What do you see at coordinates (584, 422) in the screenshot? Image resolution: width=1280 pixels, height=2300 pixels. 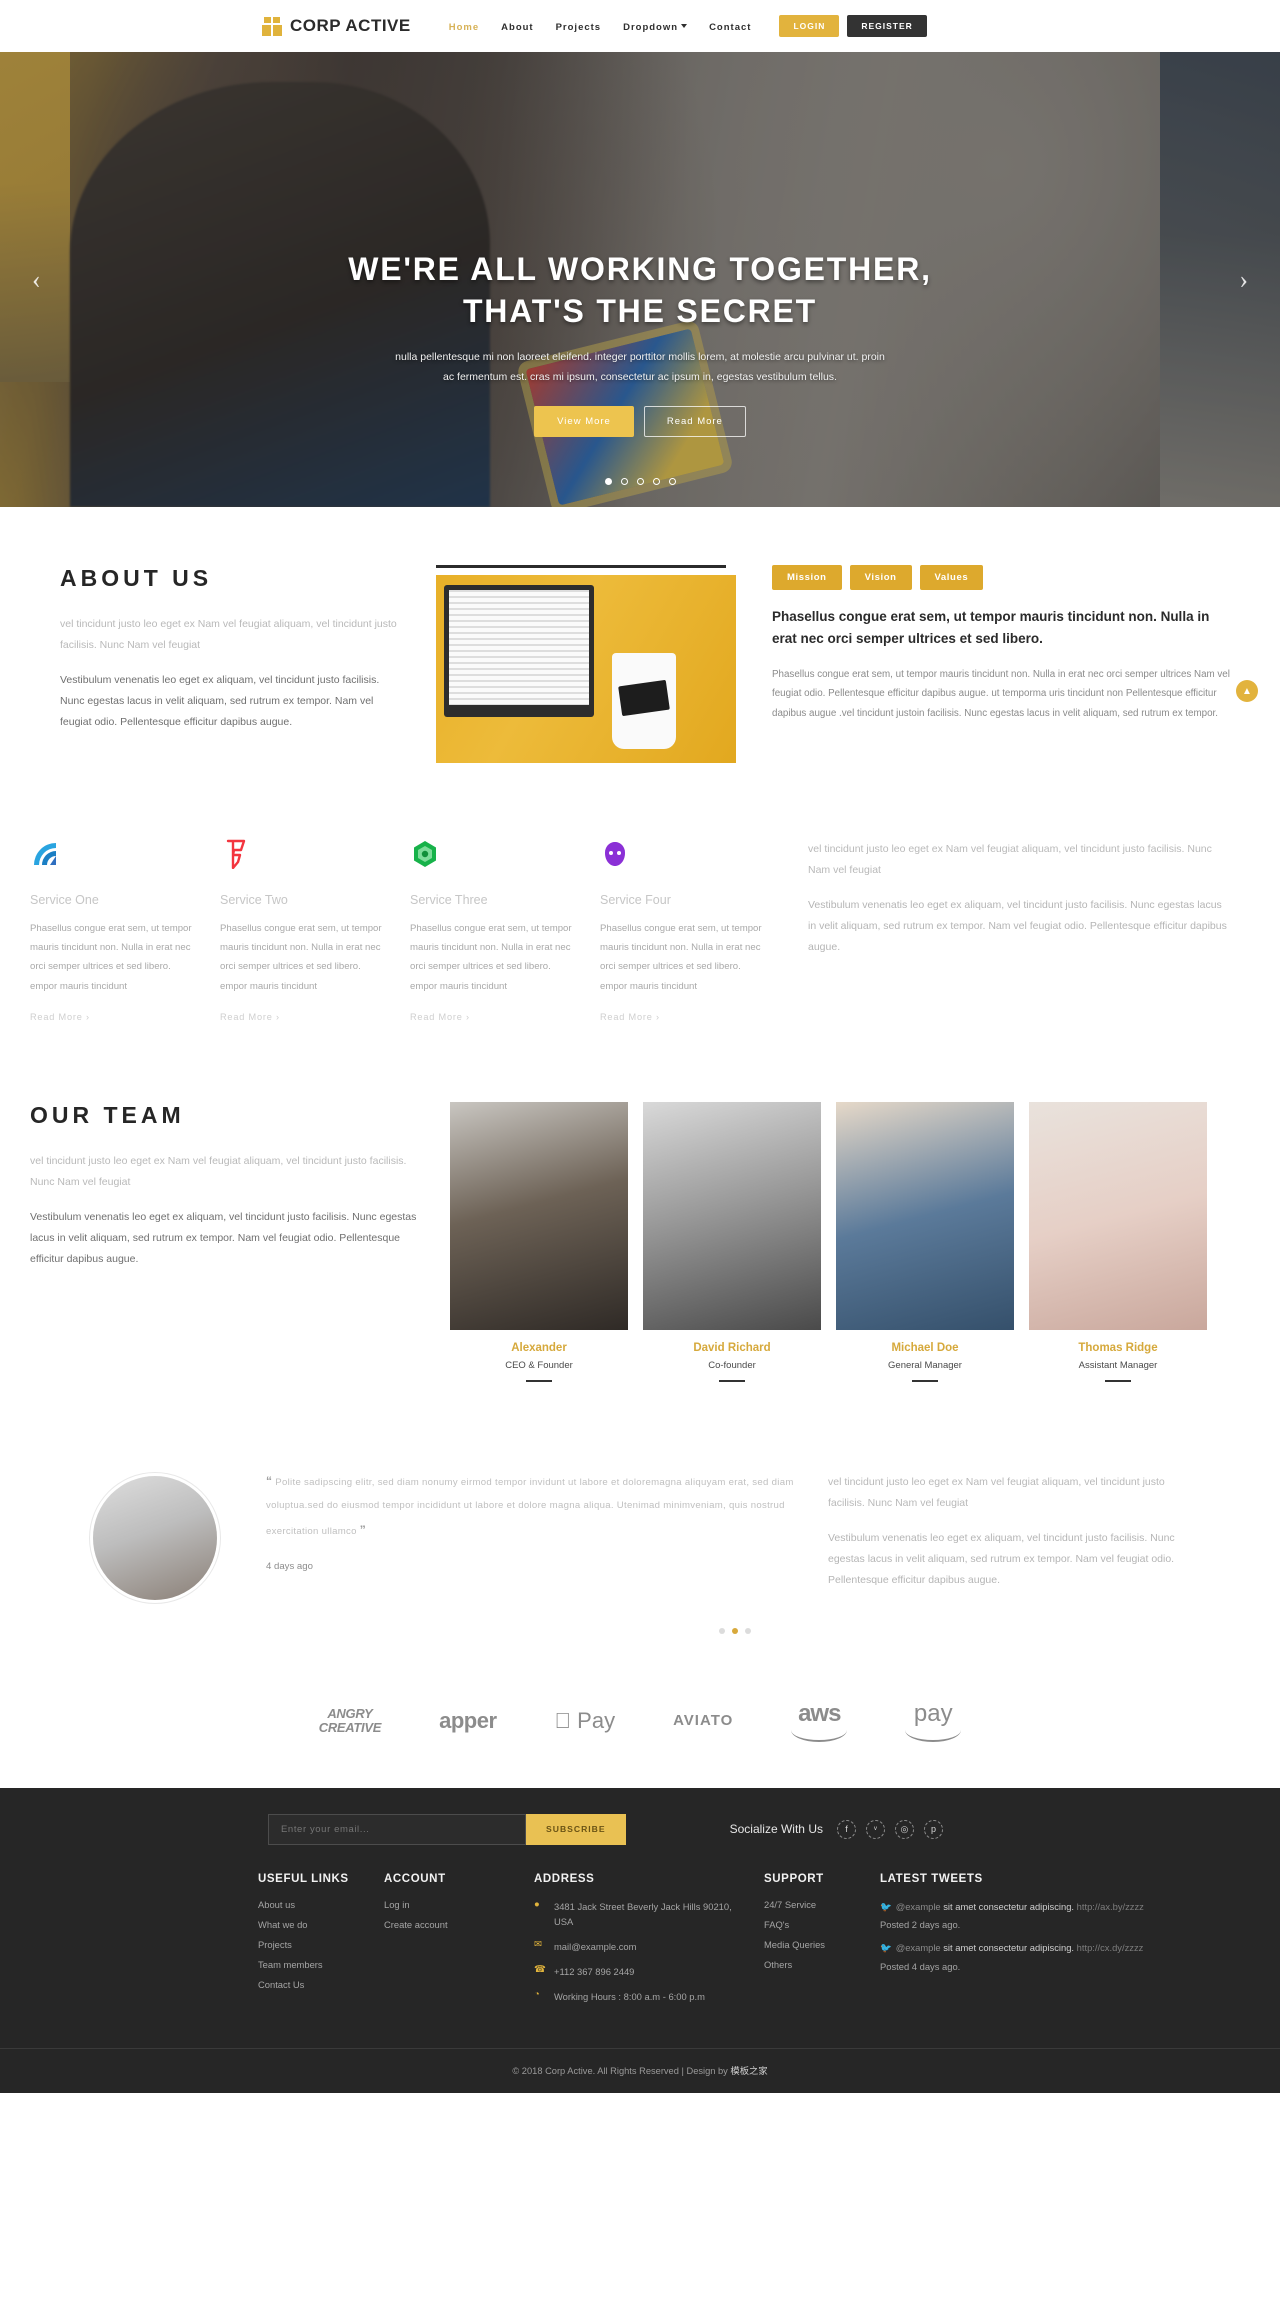 I see `hero-view-more-button: View More` at bounding box center [584, 422].